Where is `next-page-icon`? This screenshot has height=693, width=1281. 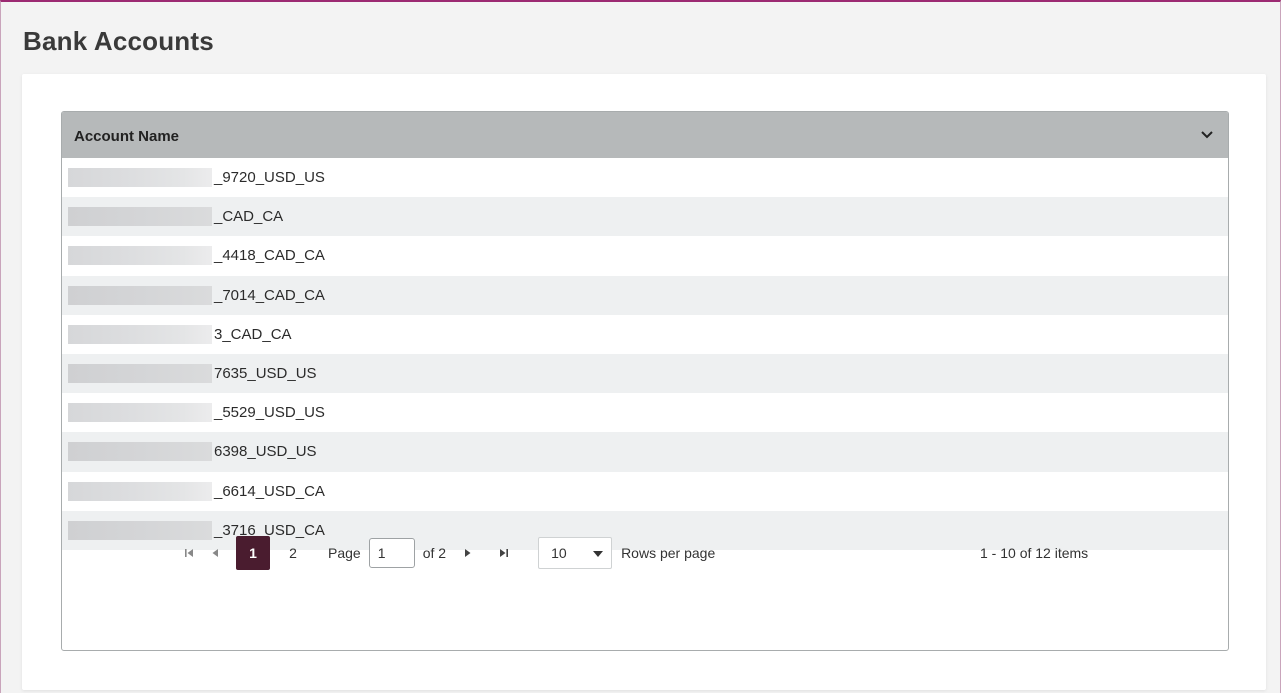 next-page-icon is located at coordinates (468, 553).